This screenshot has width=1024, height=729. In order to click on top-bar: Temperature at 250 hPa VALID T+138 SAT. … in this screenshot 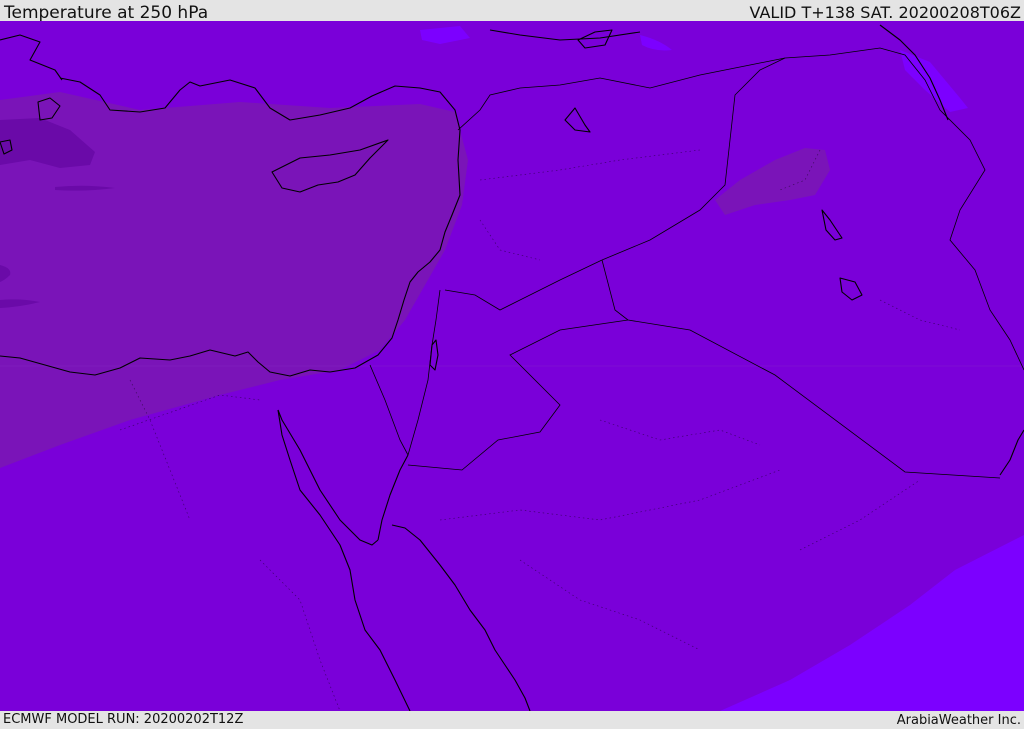, I will do `click(512, 11)`.